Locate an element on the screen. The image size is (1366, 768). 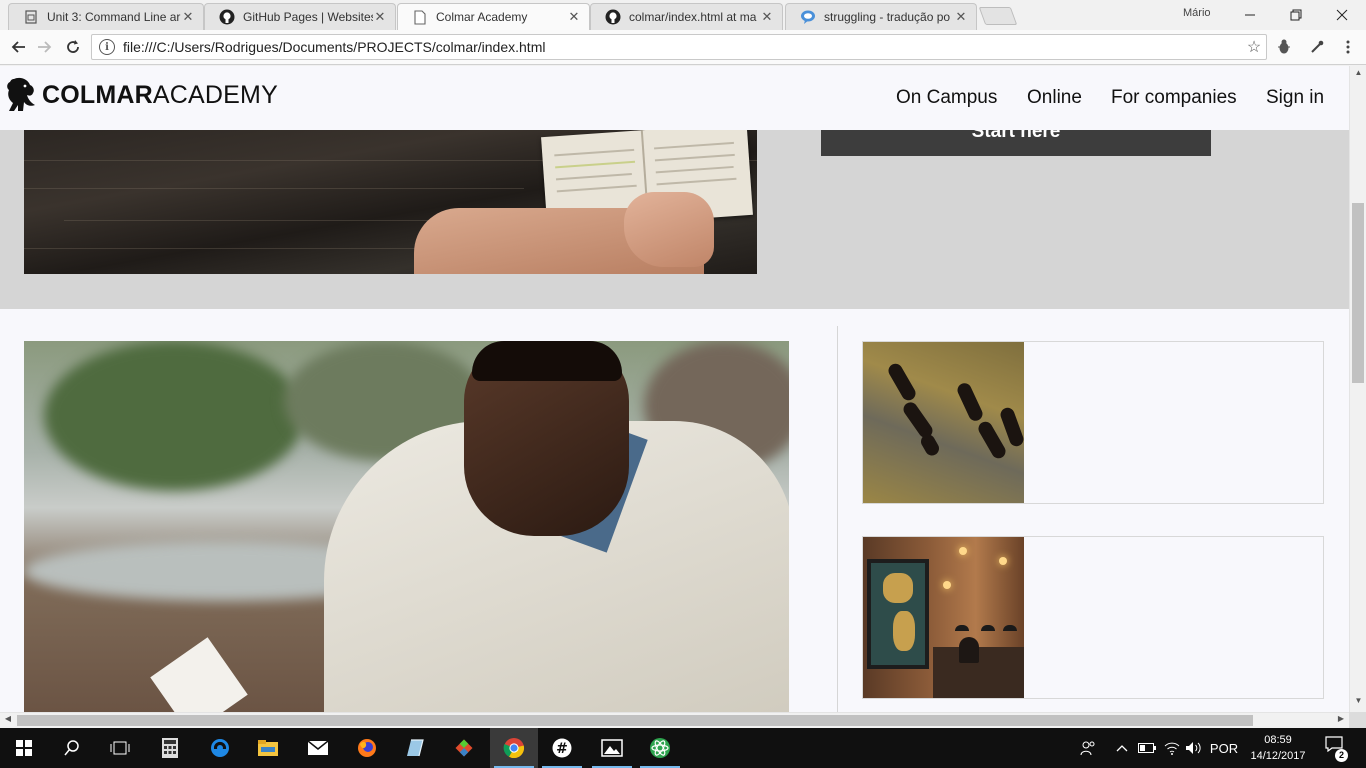
tab-title: Unit 3: Command Line ar is located at coordinates (114, 17).